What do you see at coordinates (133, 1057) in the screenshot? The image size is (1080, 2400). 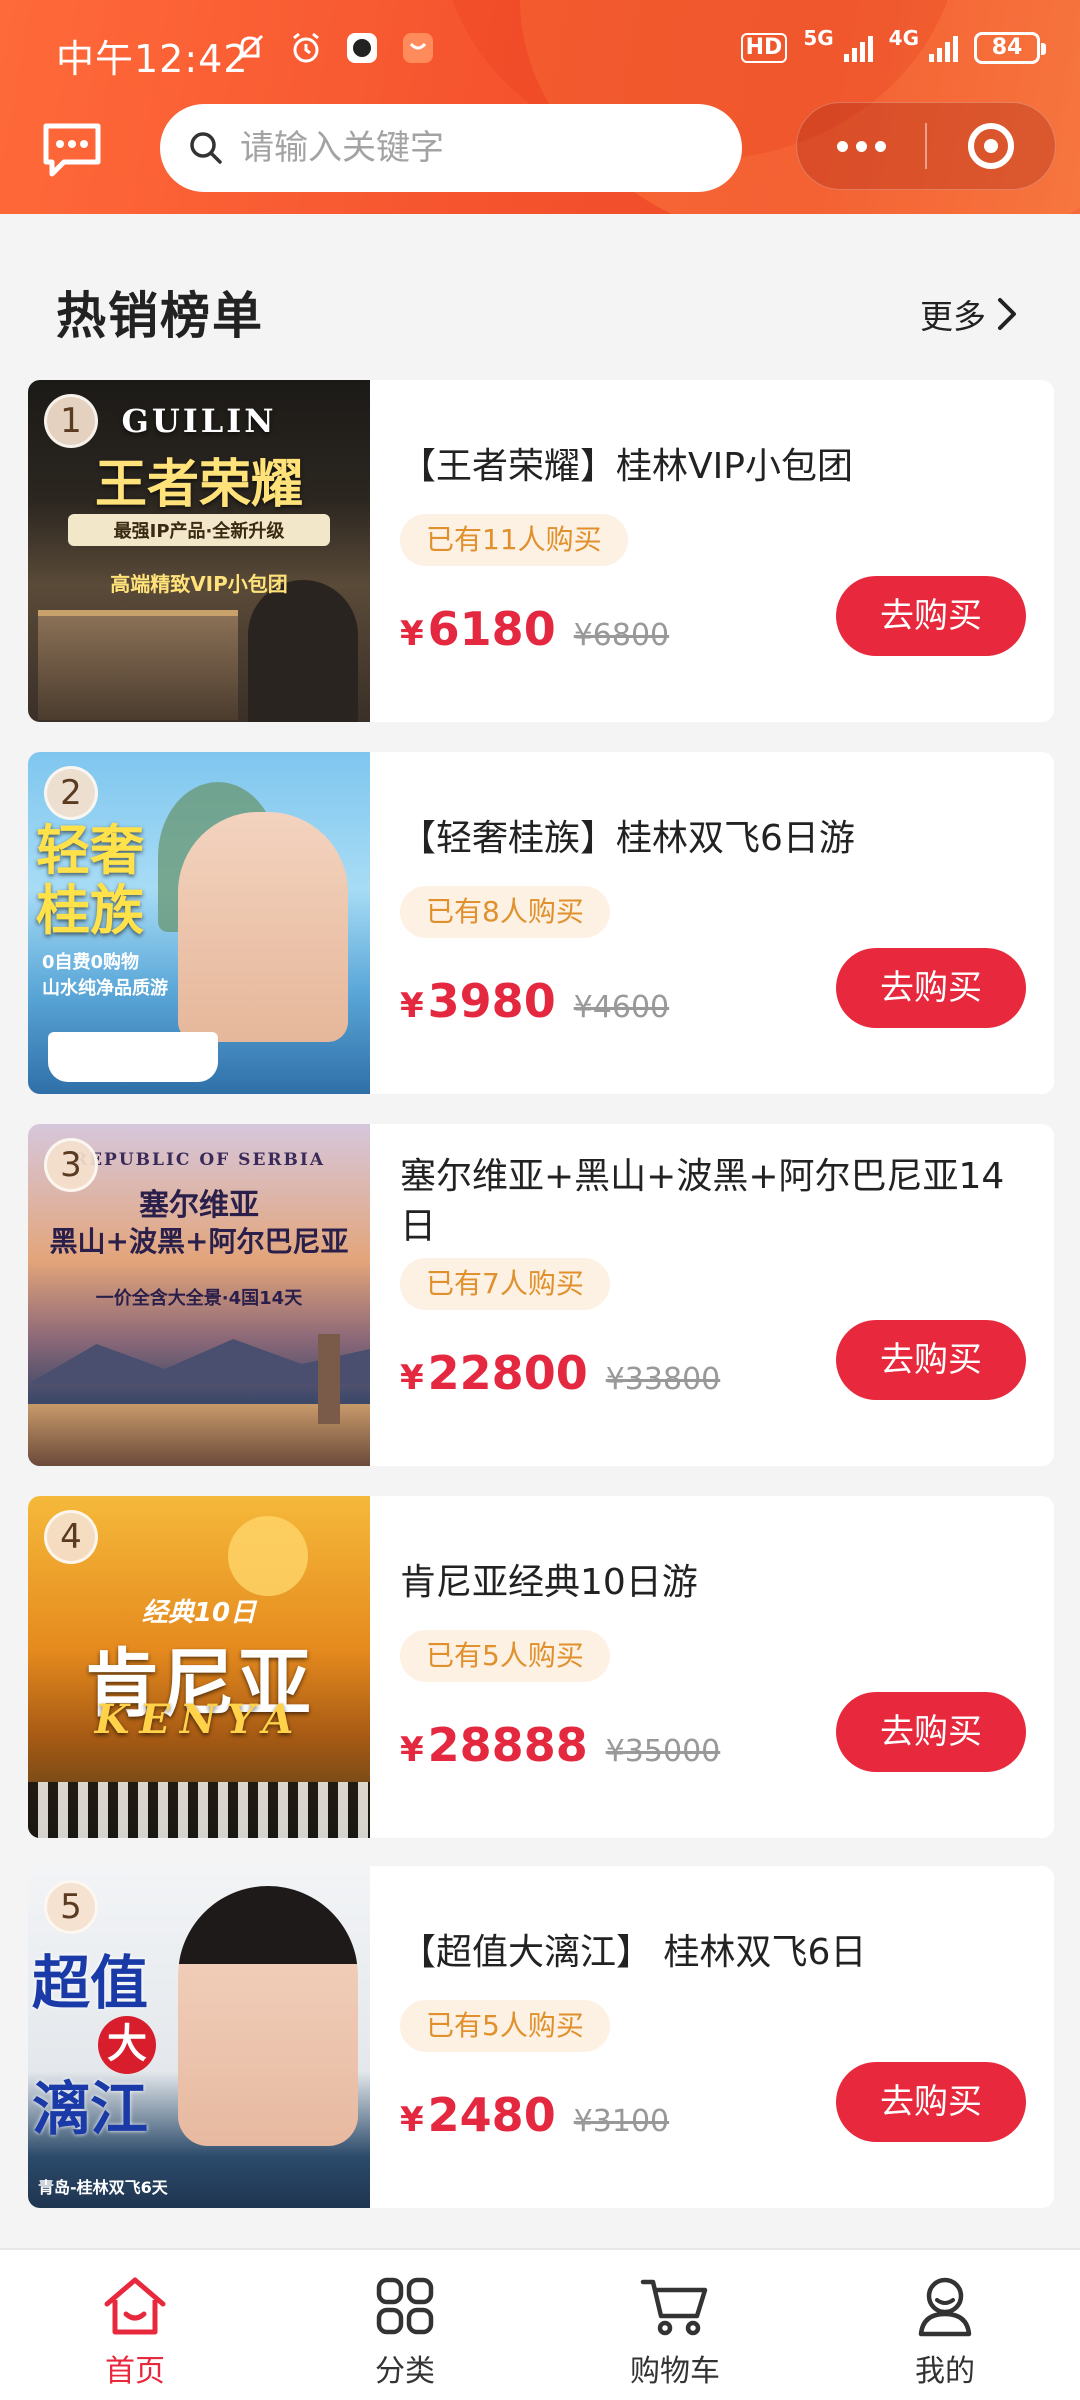 I see `image-boat` at bounding box center [133, 1057].